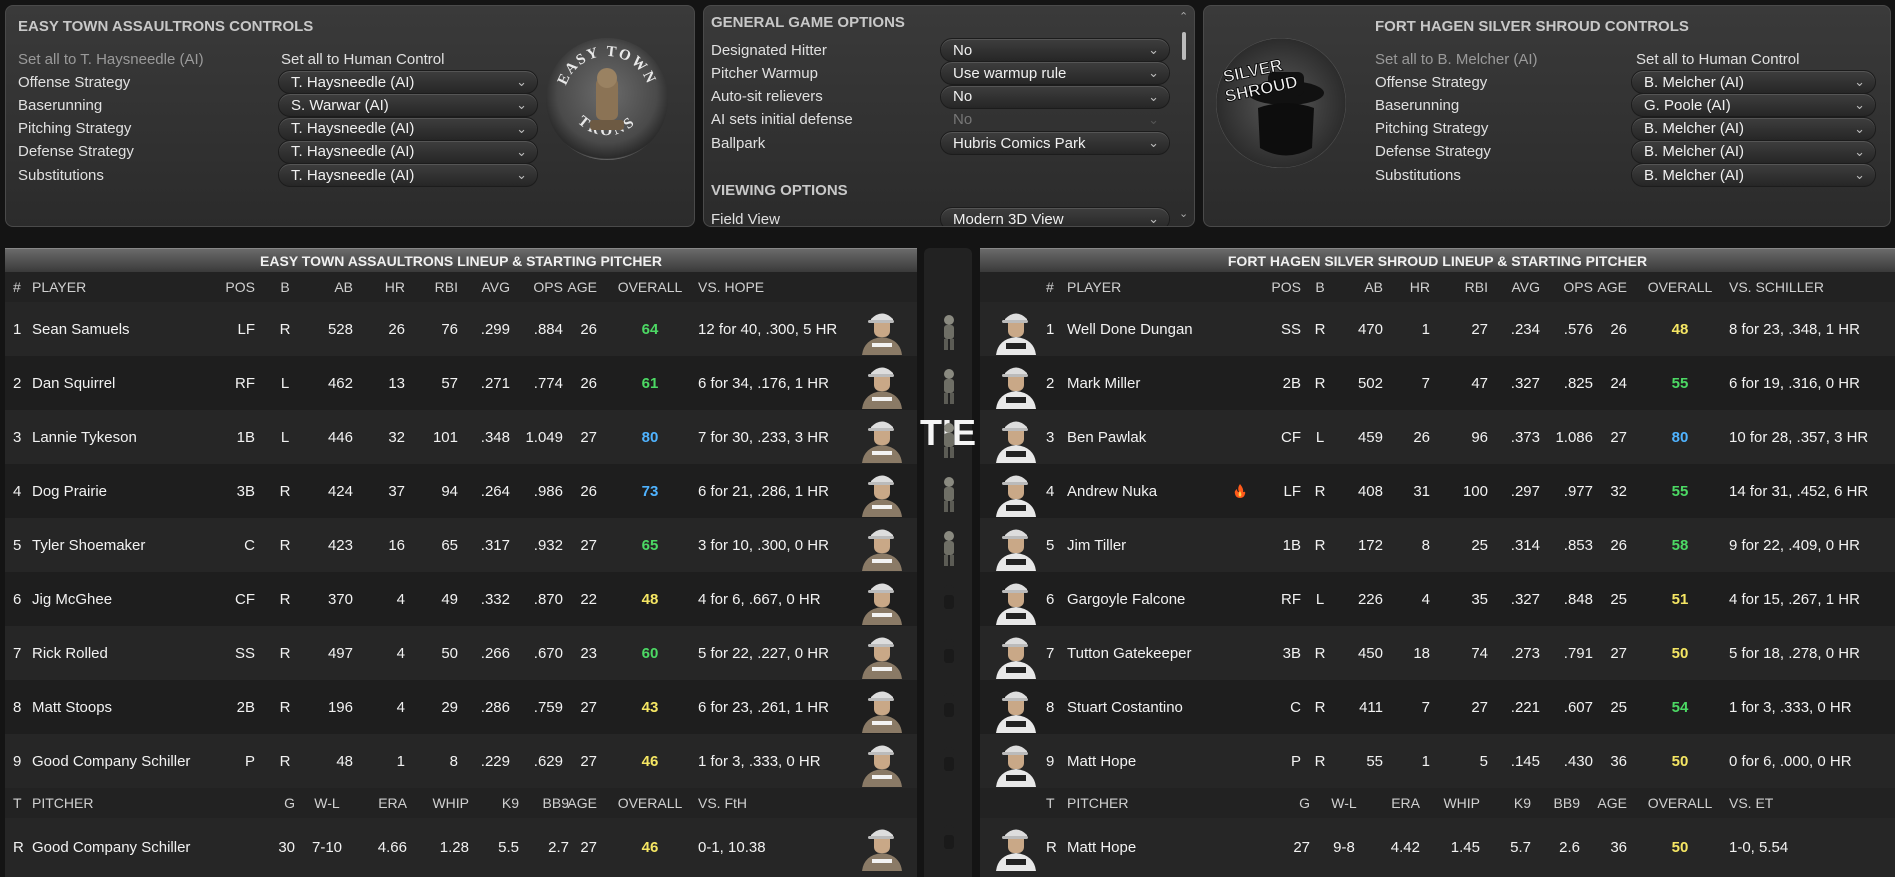  I want to click on pitcher-warmup-select: Use warmup rule ⌄, so click(1055, 73).